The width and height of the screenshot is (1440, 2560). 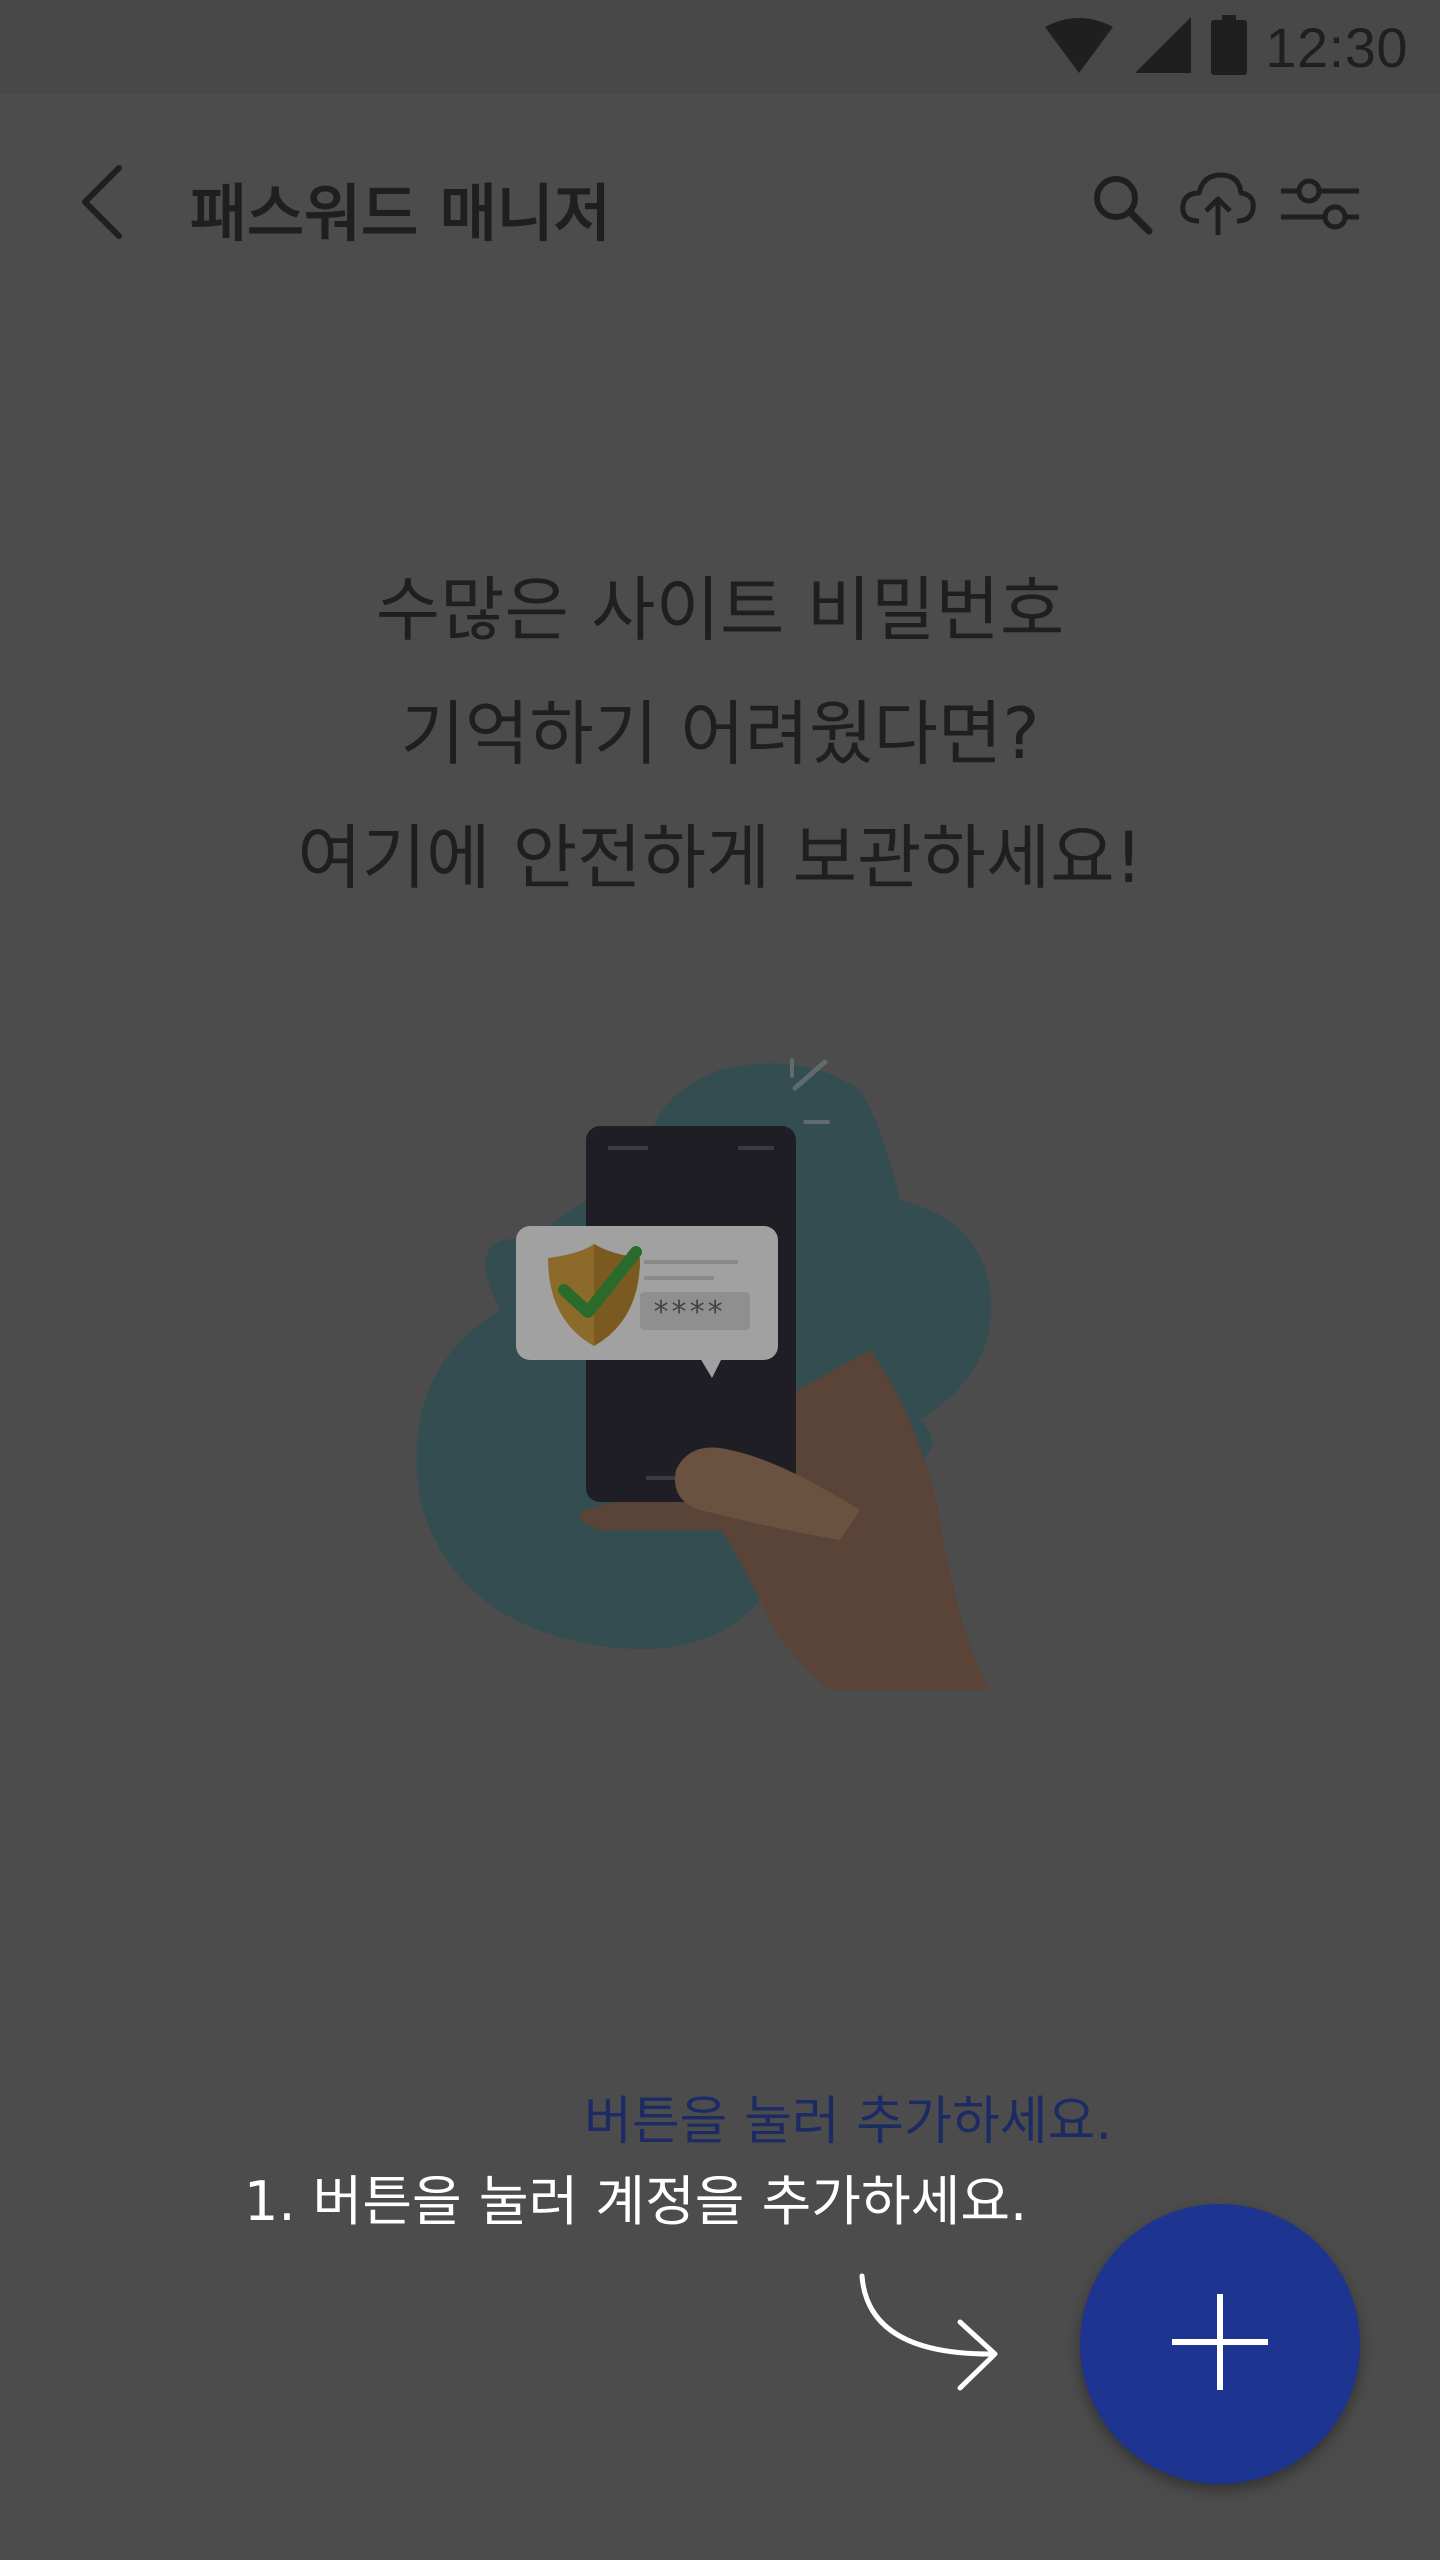 I want to click on cloud-upload-button, so click(x=1218, y=206).